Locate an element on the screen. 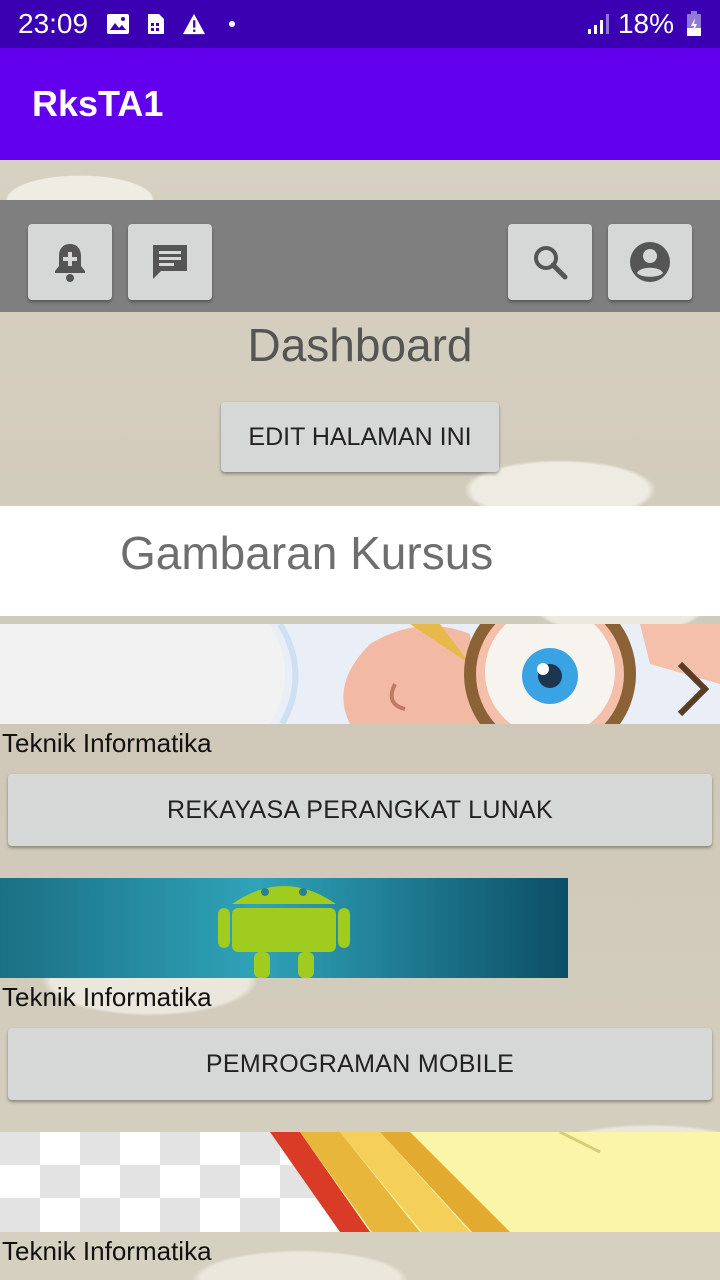  notification-button is located at coordinates (70, 262).